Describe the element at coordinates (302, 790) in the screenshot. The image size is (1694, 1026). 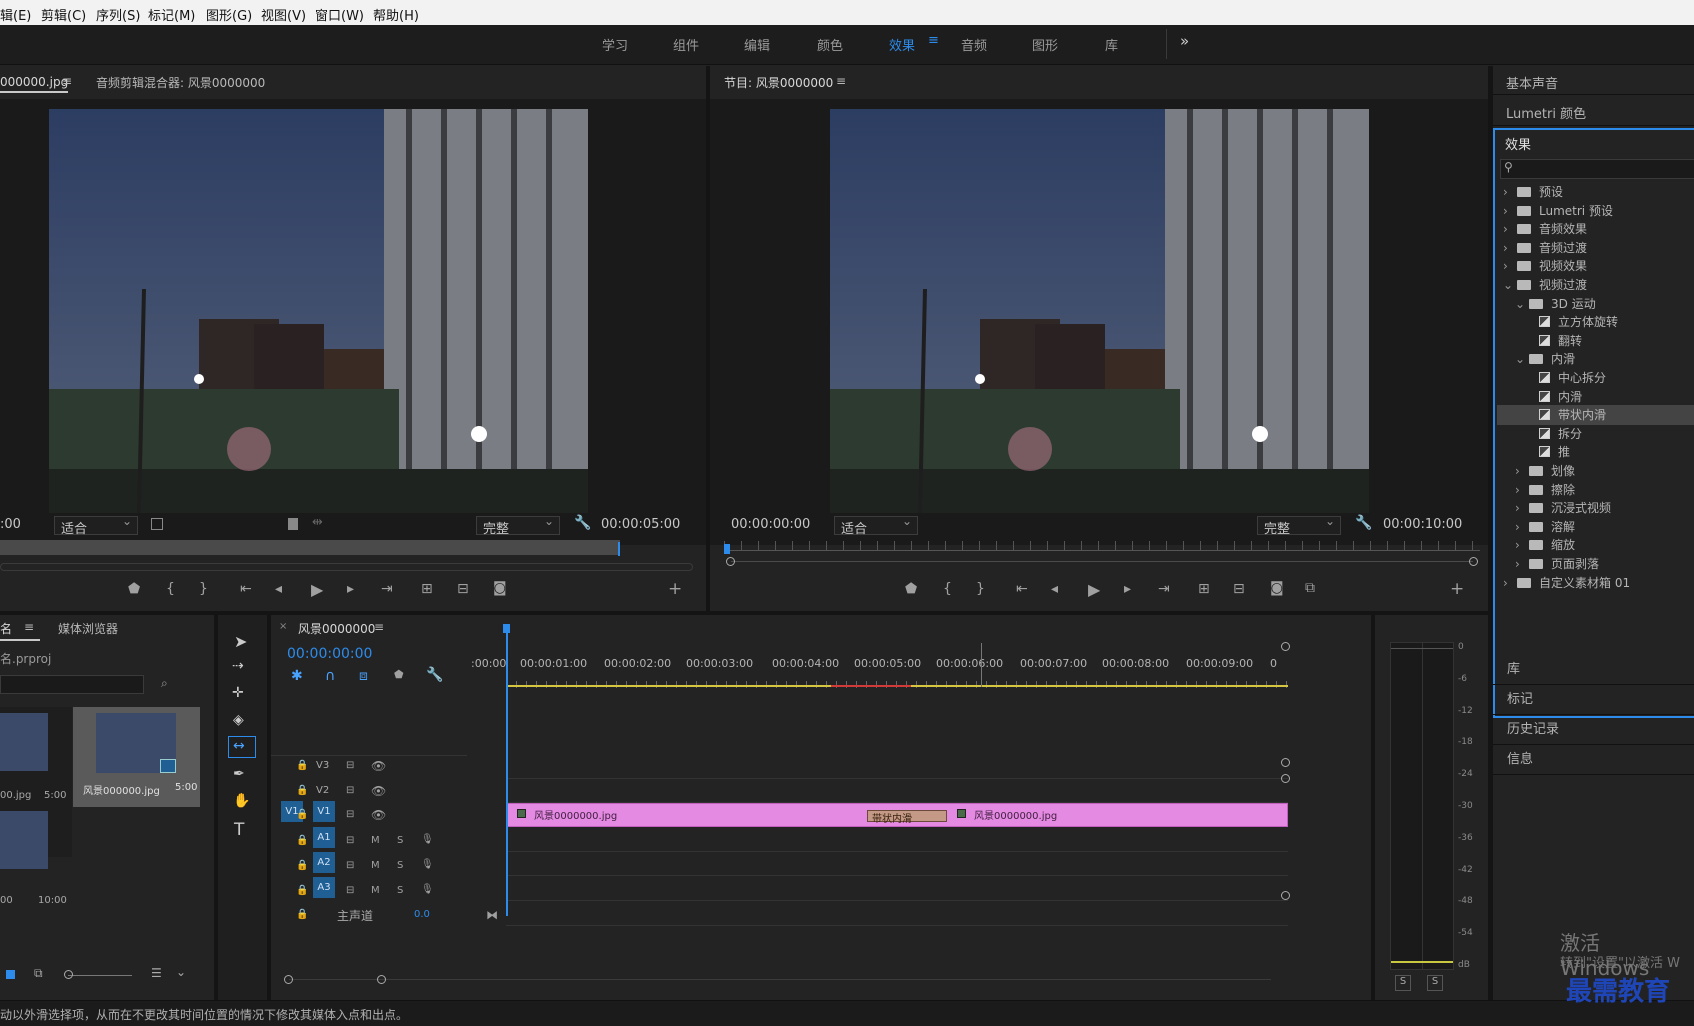
I see `v2-lock-icon: 🔒` at that location.